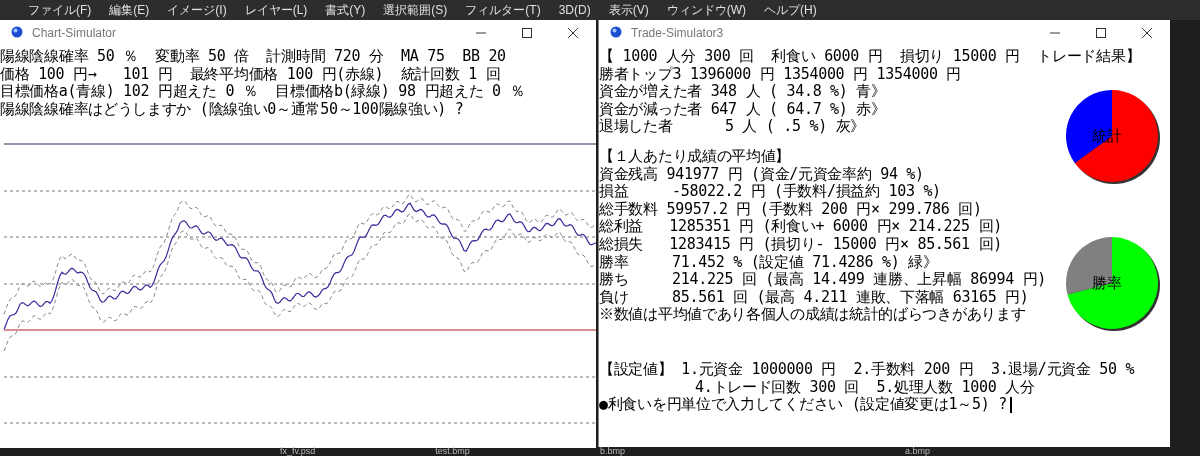 This screenshot has width=1200, height=456. I want to click on console-line: 資金が減った者 647 人 ( 64.7 %) 赤》, so click(742, 109).